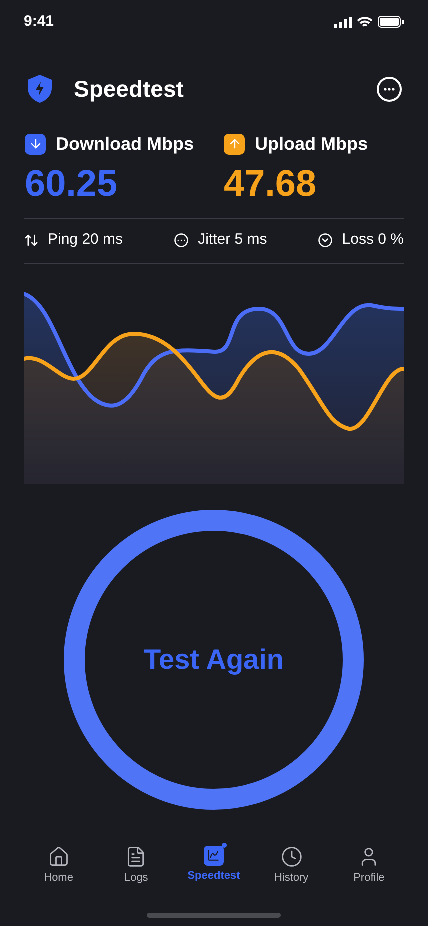  Describe the element at coordinates (311, 144) in the screenshot. I see `metric-label: Upload Mbps` at that location.